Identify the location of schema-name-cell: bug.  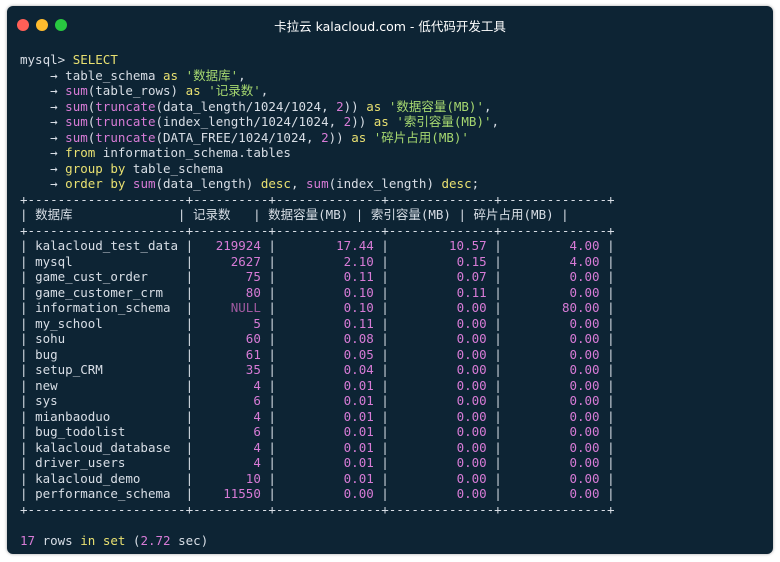
(46, 354).